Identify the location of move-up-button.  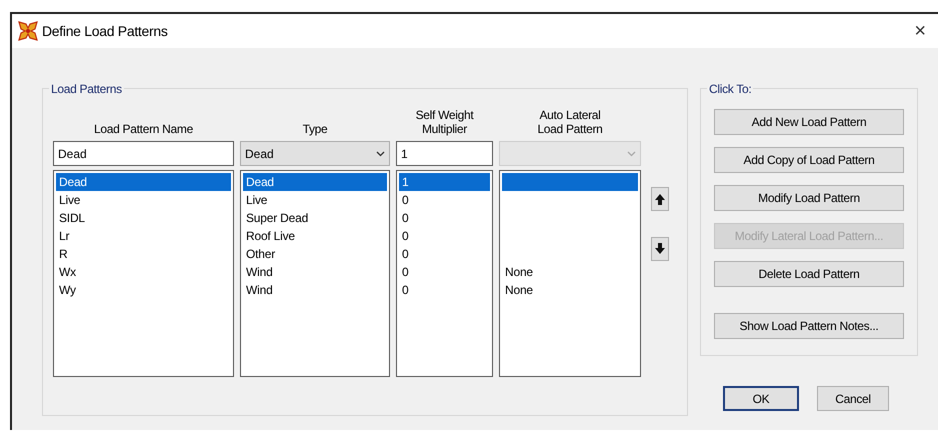
(660, 199).